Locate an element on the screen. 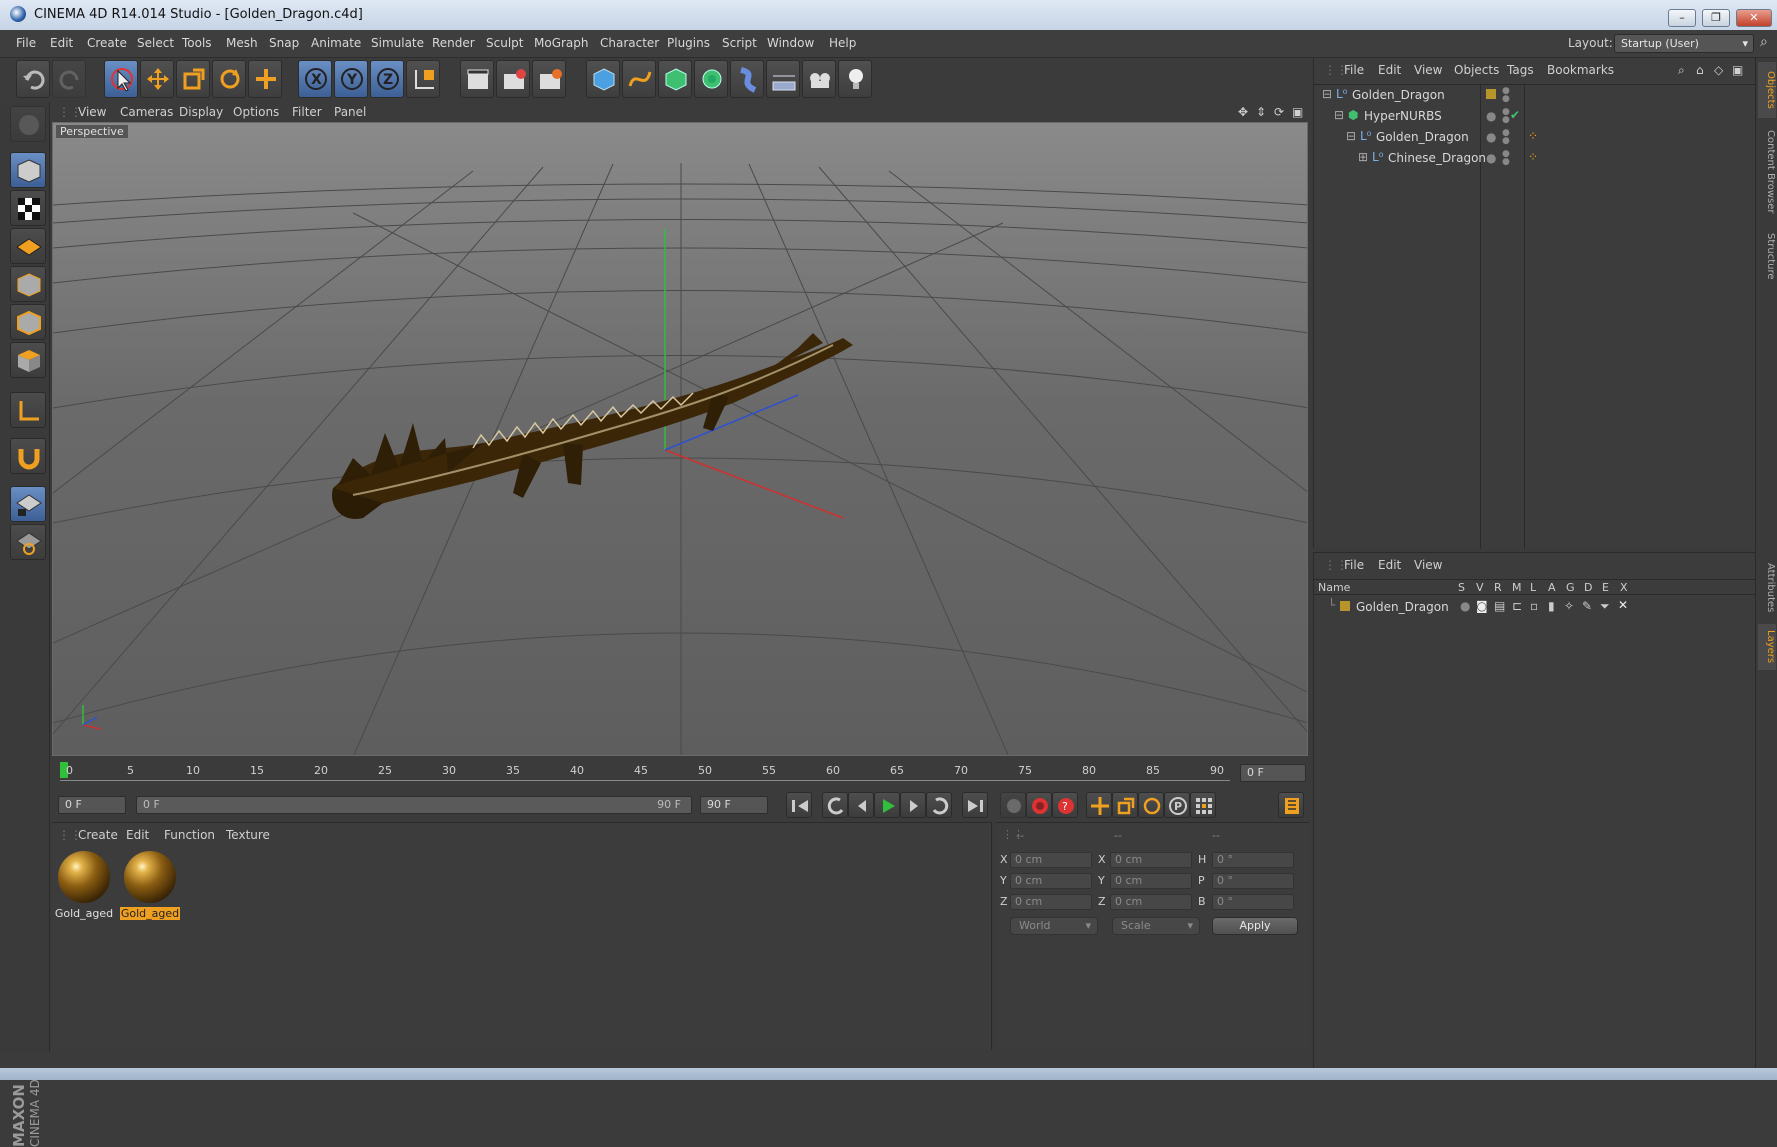 Image resolution: width=1777 pixels, height=1147 pixels. layer-row: └ Golden_Dragon ● ◙ ▤ ⊏ ▫ ▮ ✧ ✎ ⏷ ✕ is located at coordinates (1535, 607).